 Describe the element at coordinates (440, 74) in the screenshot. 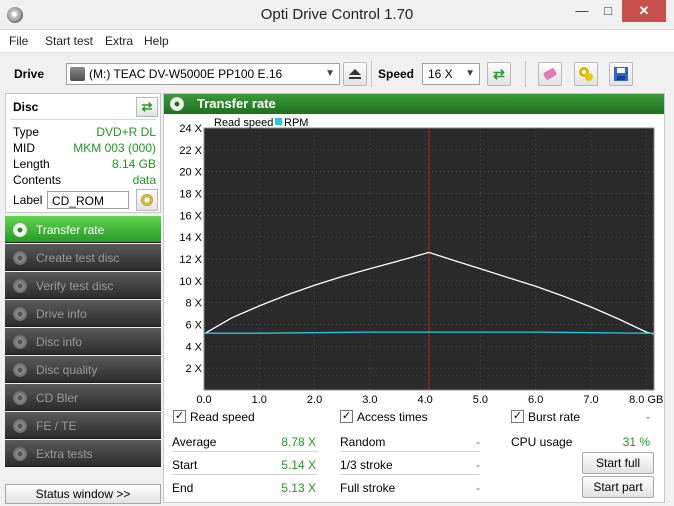

I see `speed-value: 16 X` at that location.